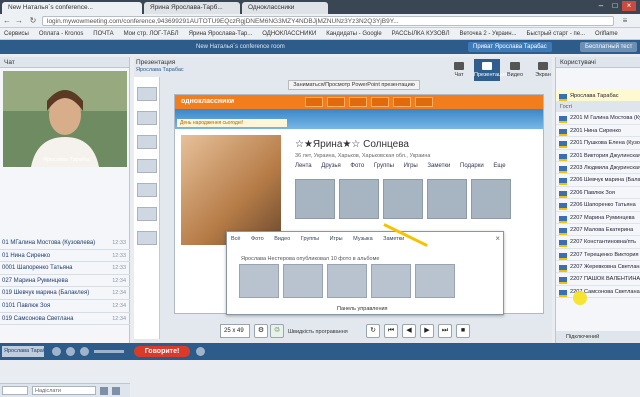  Describe the element at coordinates (358, 102) in the screenshot. I see `ok-notifications-icon` at that location.